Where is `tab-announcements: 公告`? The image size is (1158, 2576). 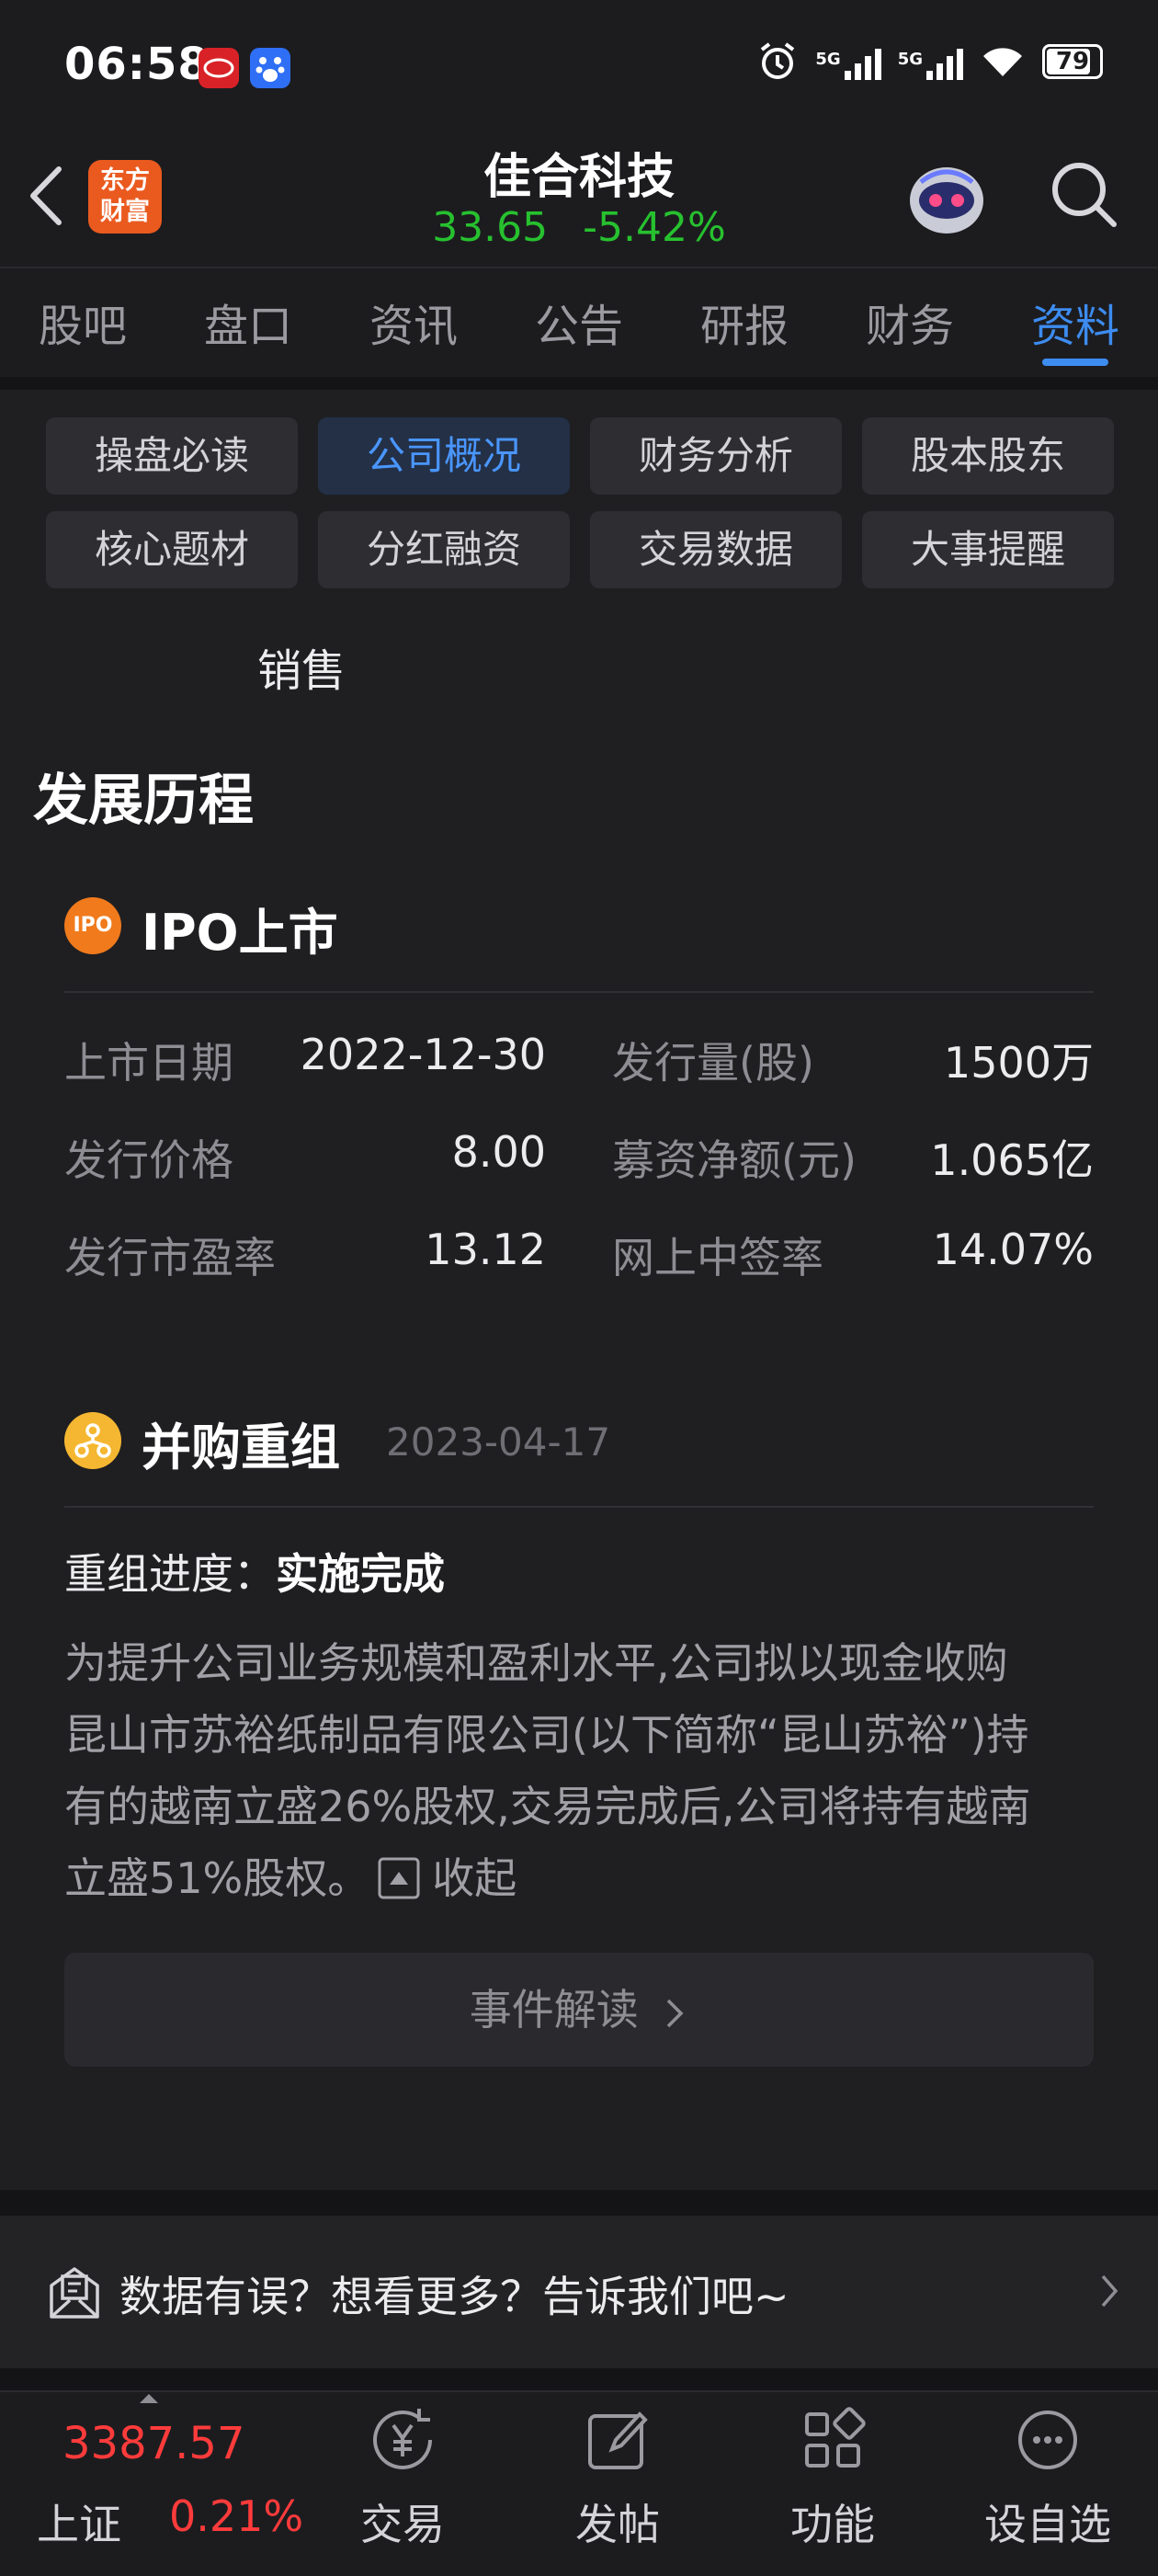 tab-announcements: 公告 is located at coordinates (579, 323).